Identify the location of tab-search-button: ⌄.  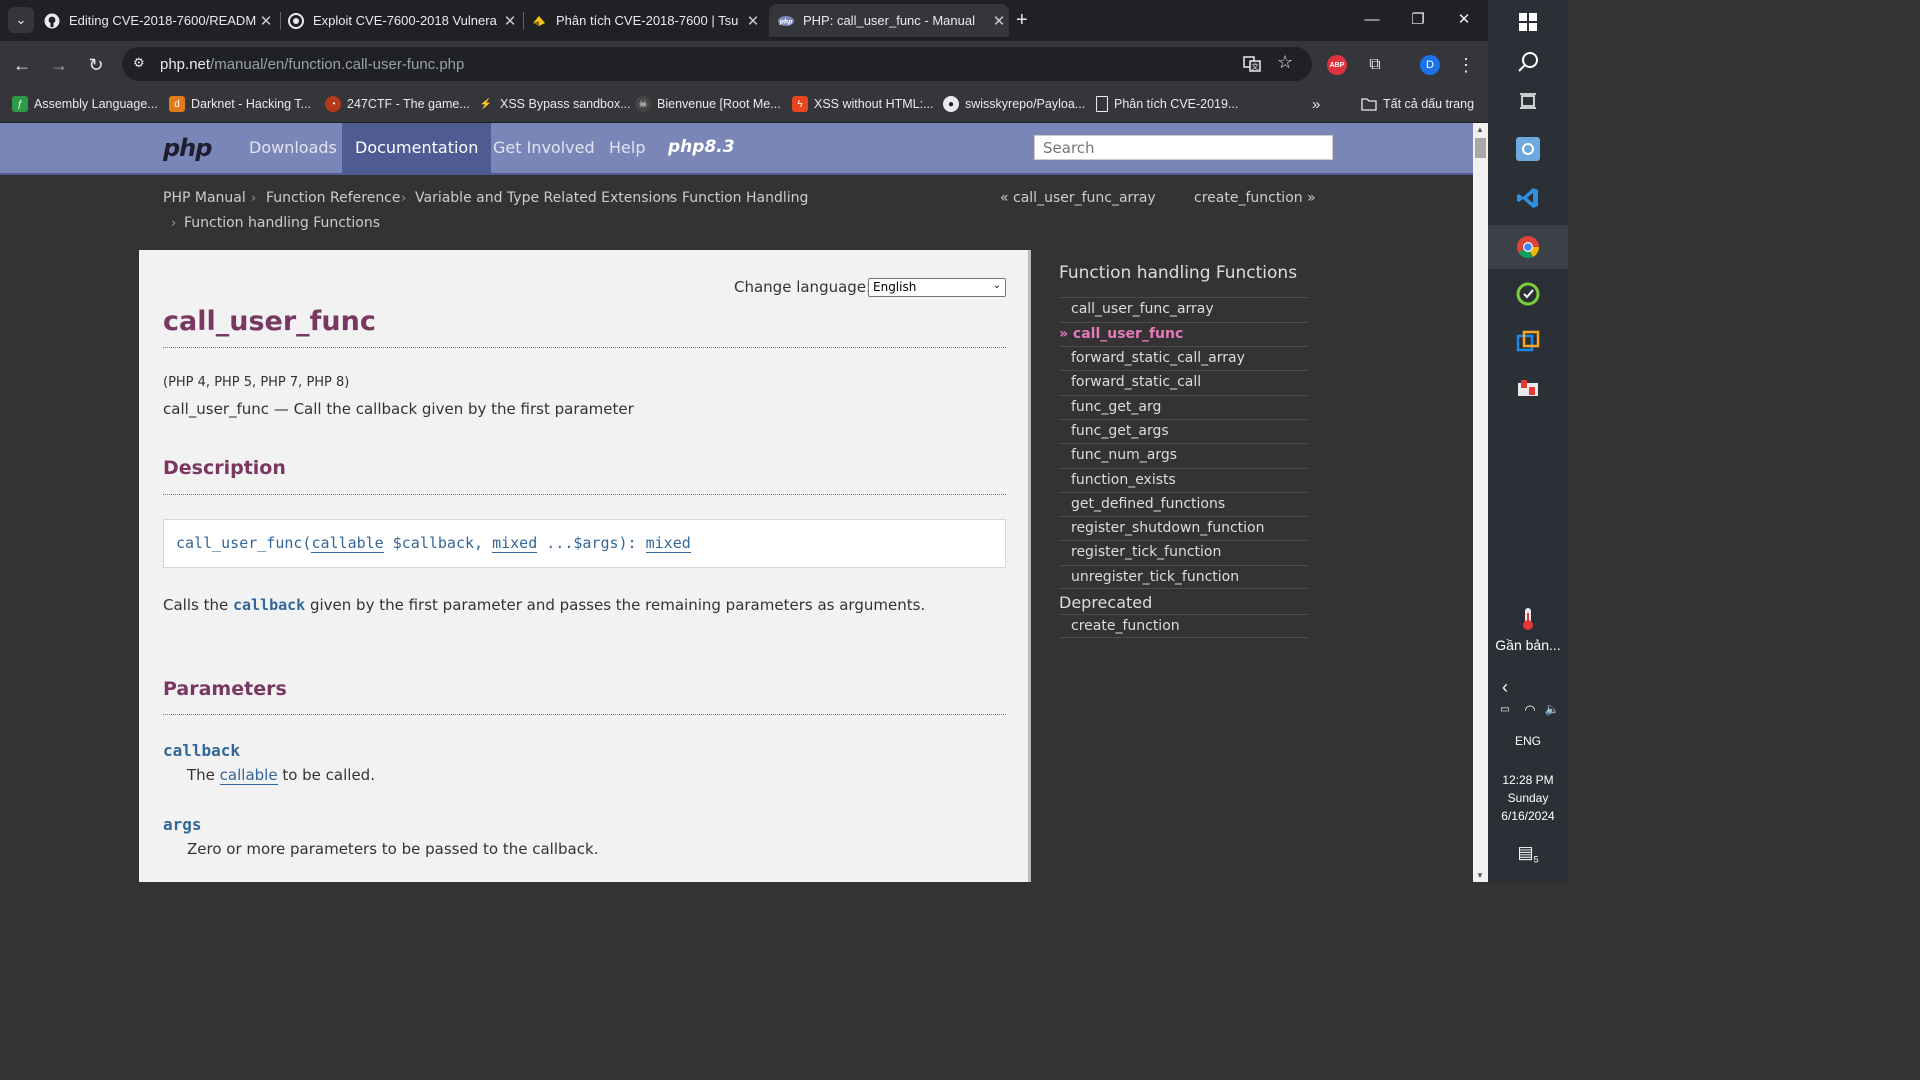
(21, 20).